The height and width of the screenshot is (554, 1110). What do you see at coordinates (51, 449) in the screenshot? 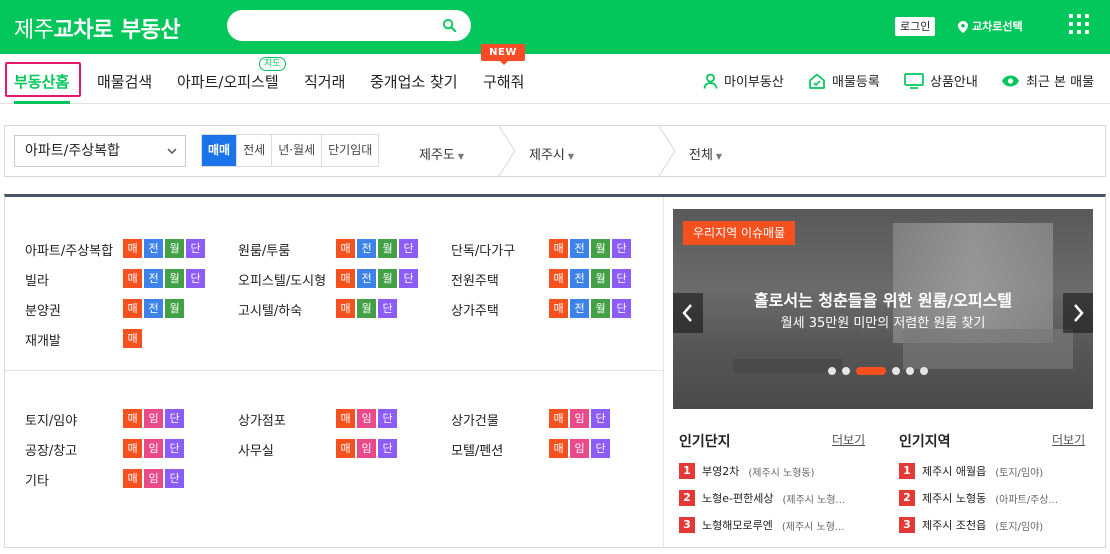
I see `category-label: 공장/창고` at bounding box center [51, 449].